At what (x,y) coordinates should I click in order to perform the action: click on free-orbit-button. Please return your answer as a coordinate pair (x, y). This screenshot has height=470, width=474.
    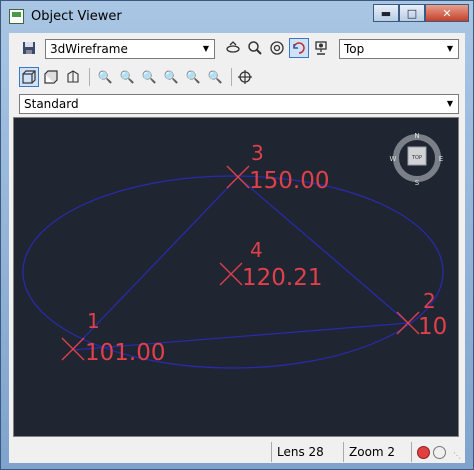
    Looking at the image, I should click on (299, 48).